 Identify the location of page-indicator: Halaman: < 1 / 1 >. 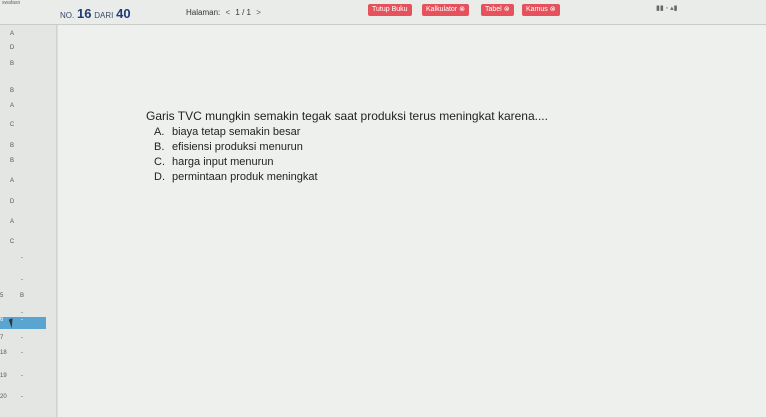
(225, 12).